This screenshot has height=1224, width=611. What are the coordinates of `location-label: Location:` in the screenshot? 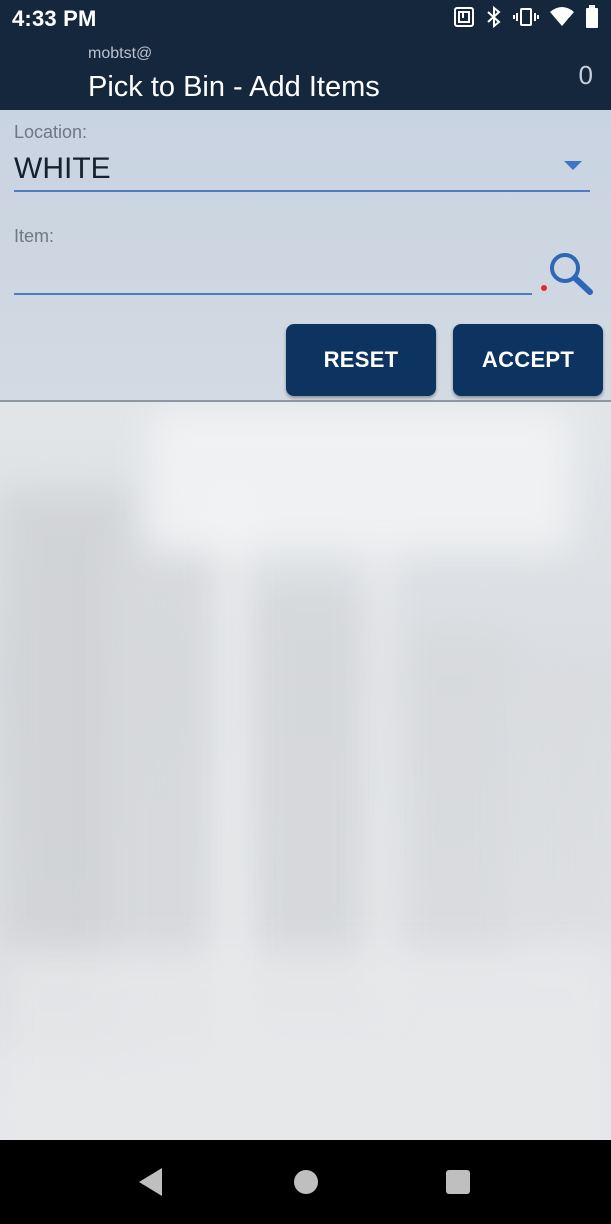 It's located at (51, 132).